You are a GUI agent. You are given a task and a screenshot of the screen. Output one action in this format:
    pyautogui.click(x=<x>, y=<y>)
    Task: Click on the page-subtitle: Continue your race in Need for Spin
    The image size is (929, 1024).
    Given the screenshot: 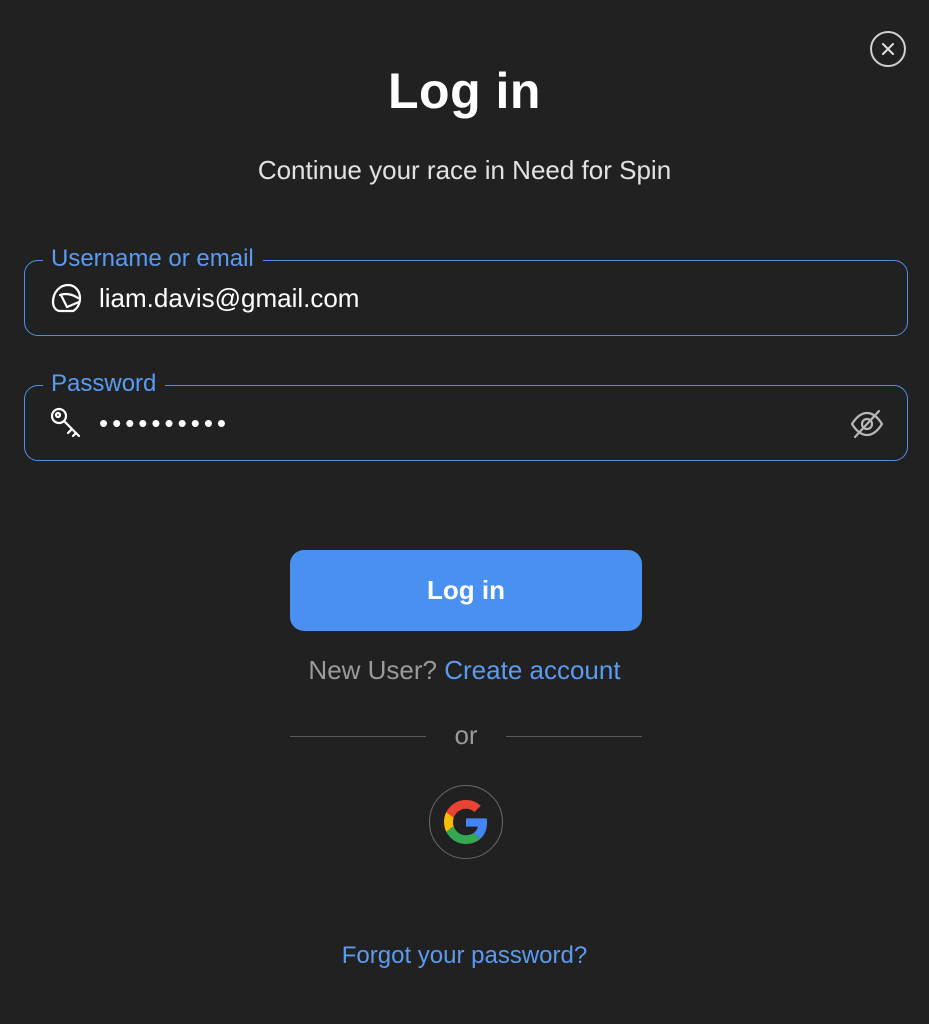 What is the action you would take?
    pyautogui.click(x=464, y=170)
    